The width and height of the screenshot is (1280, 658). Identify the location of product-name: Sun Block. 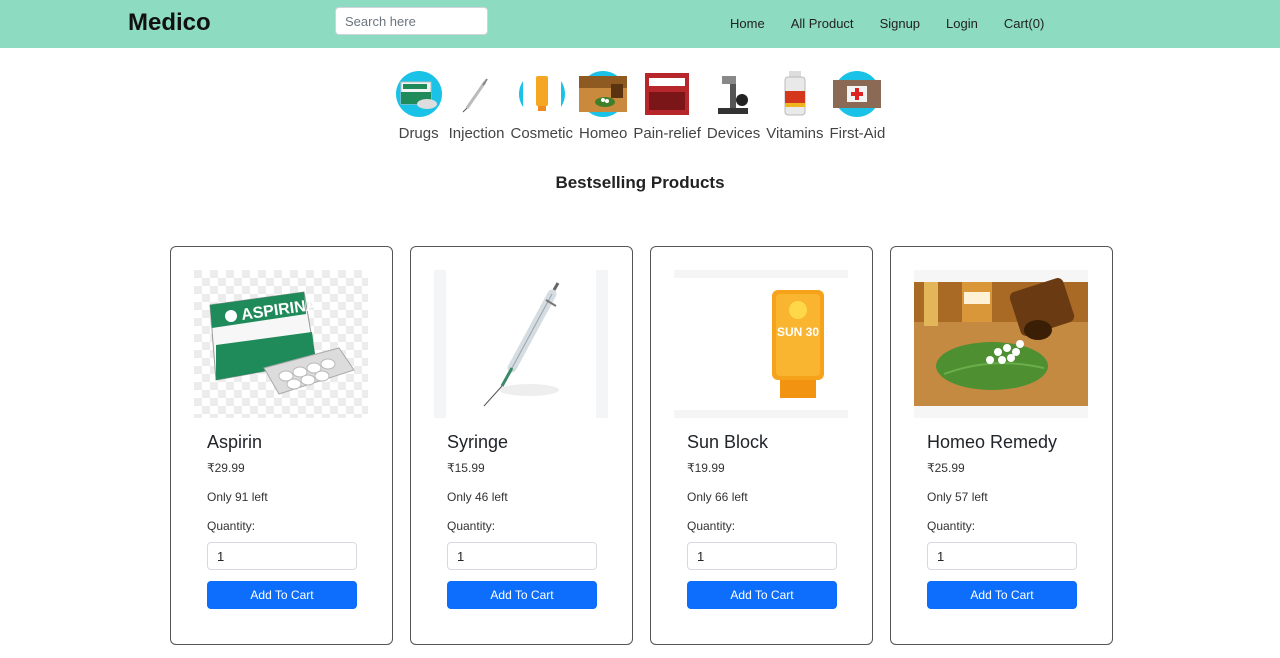
(728, 442).